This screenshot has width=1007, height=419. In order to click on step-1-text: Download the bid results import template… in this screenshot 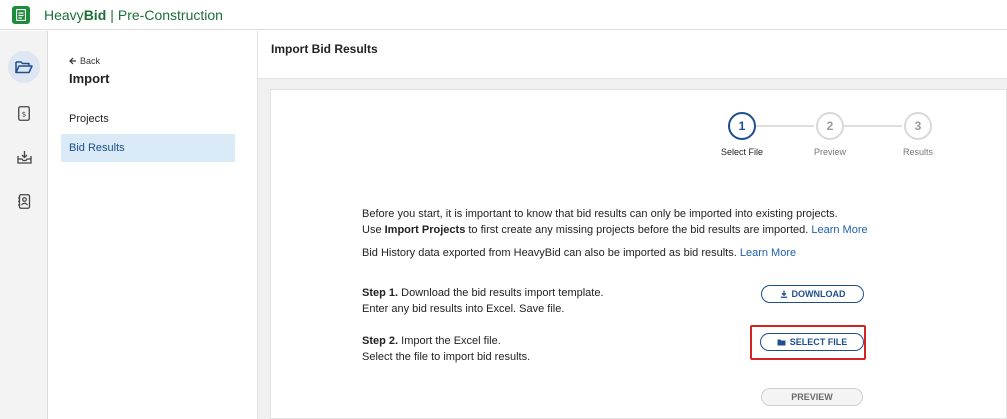, I will do `click(501, 293)`.